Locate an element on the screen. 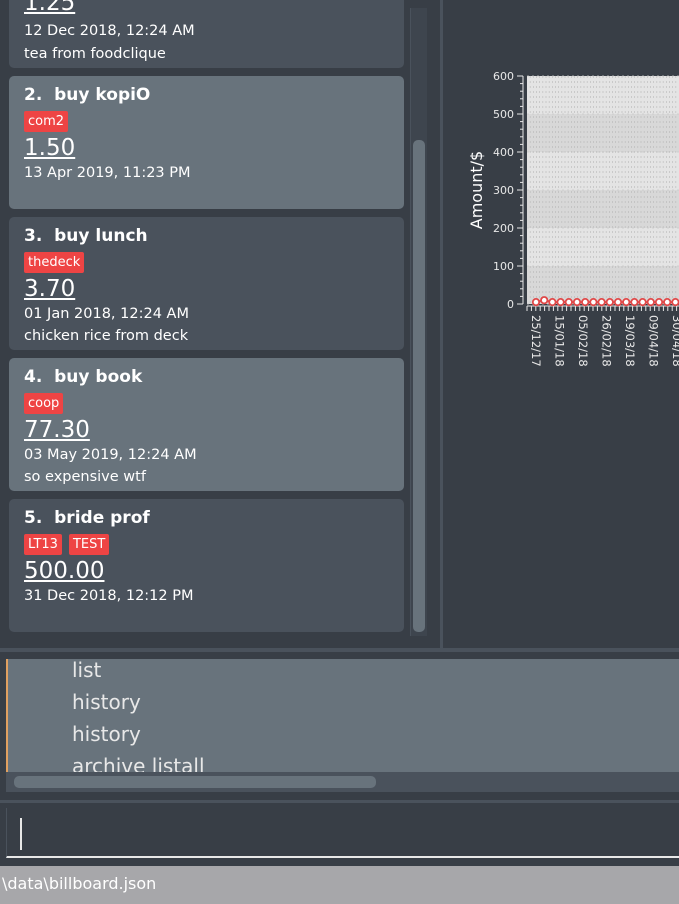 This screenshot has height=904, width=679. expense-name: buy lunch is located at coordinates (101, 236).